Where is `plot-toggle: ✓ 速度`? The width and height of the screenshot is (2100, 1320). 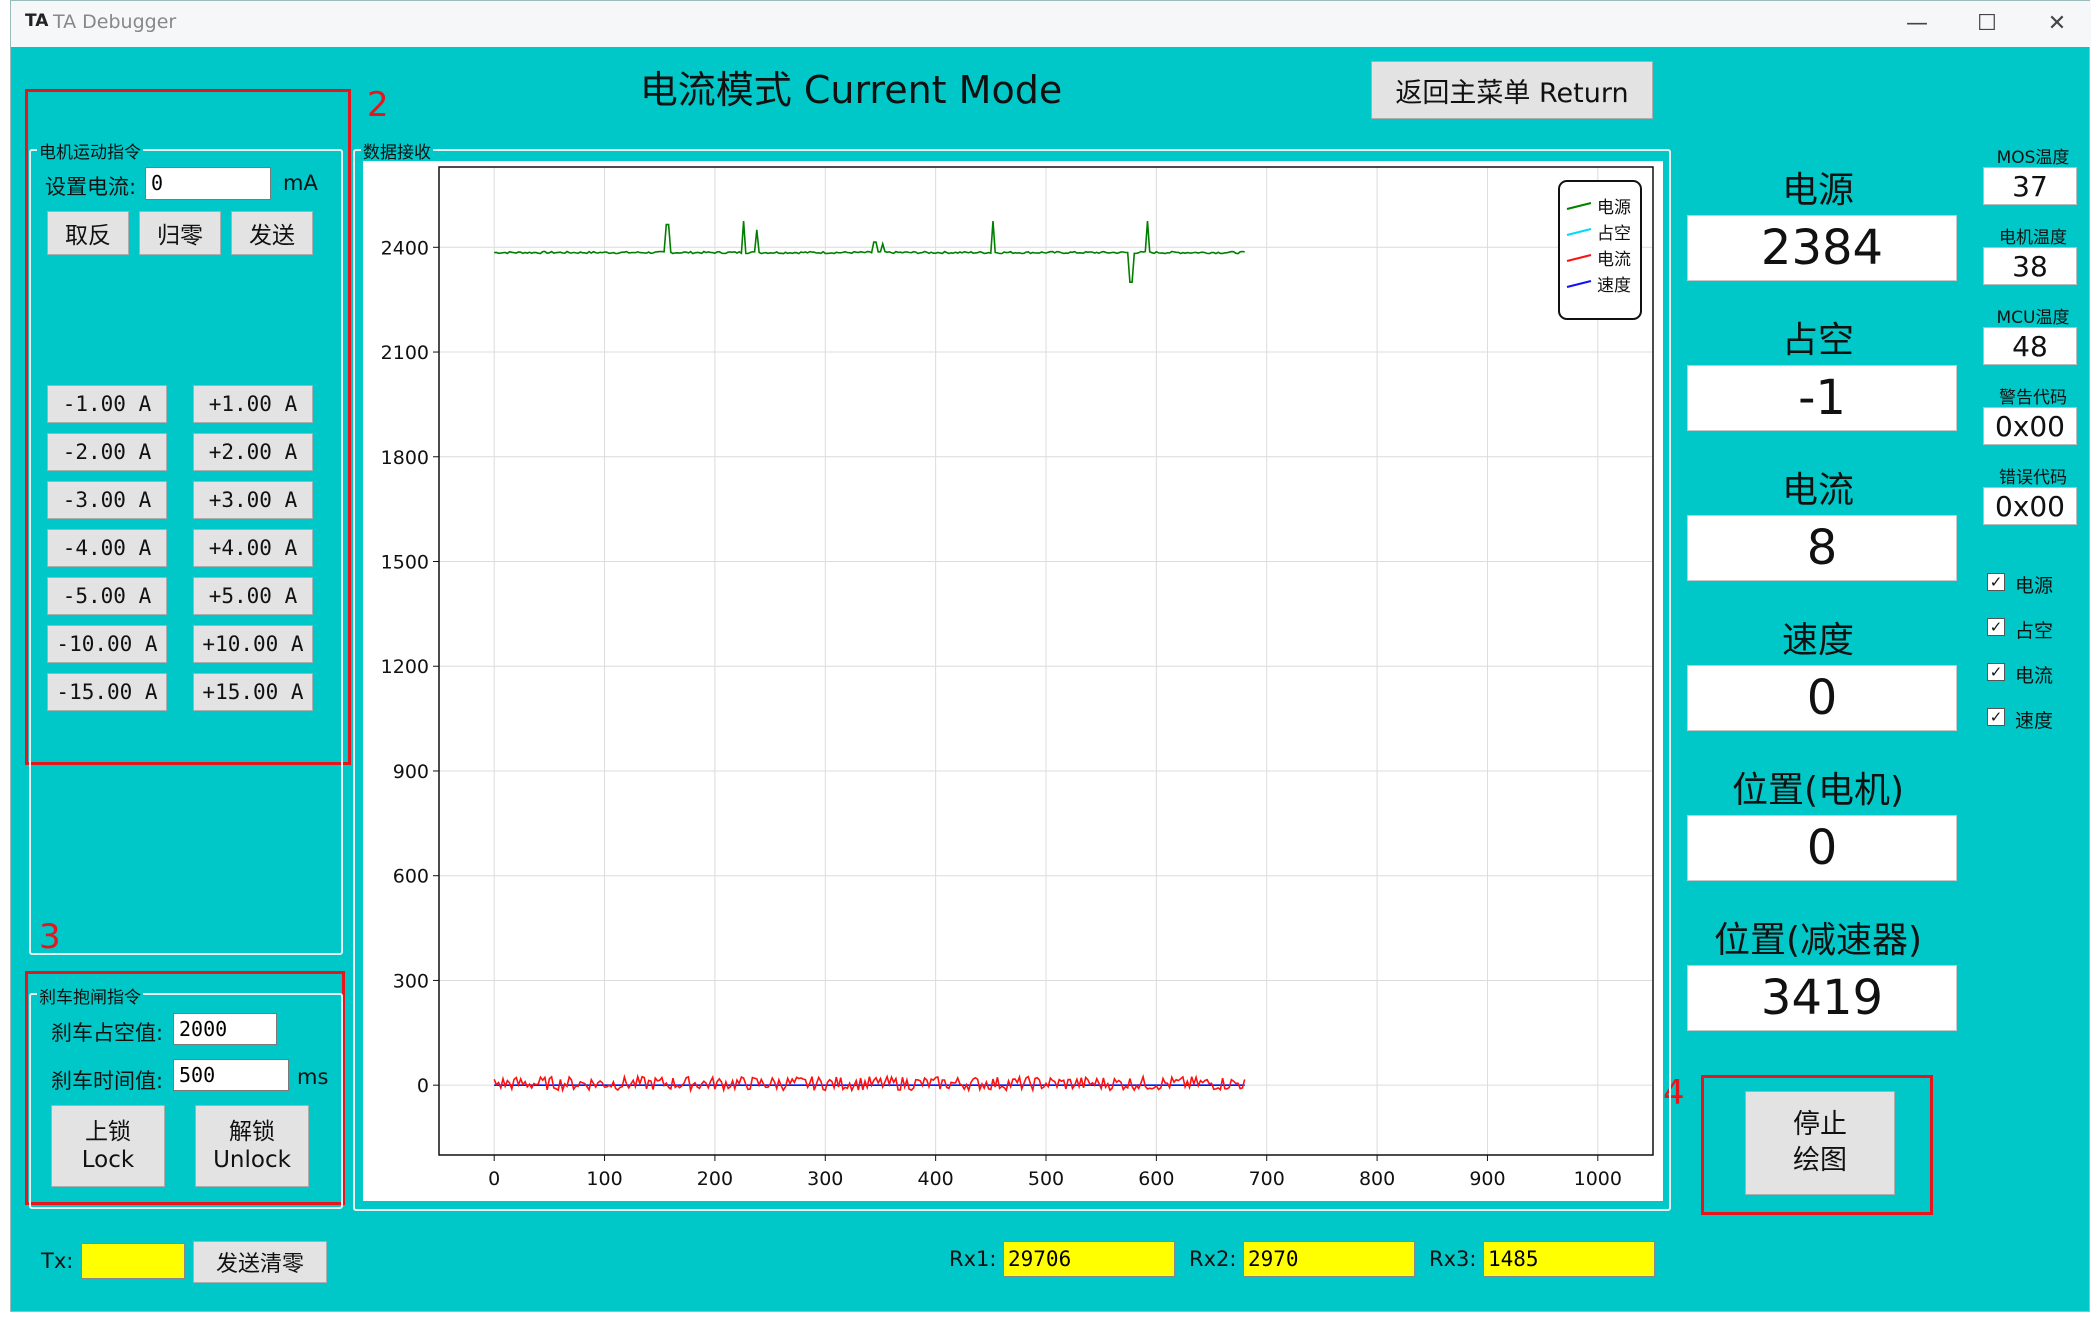
plot-toggle: ✓ 速度 is located at coordinates (2034, 719).